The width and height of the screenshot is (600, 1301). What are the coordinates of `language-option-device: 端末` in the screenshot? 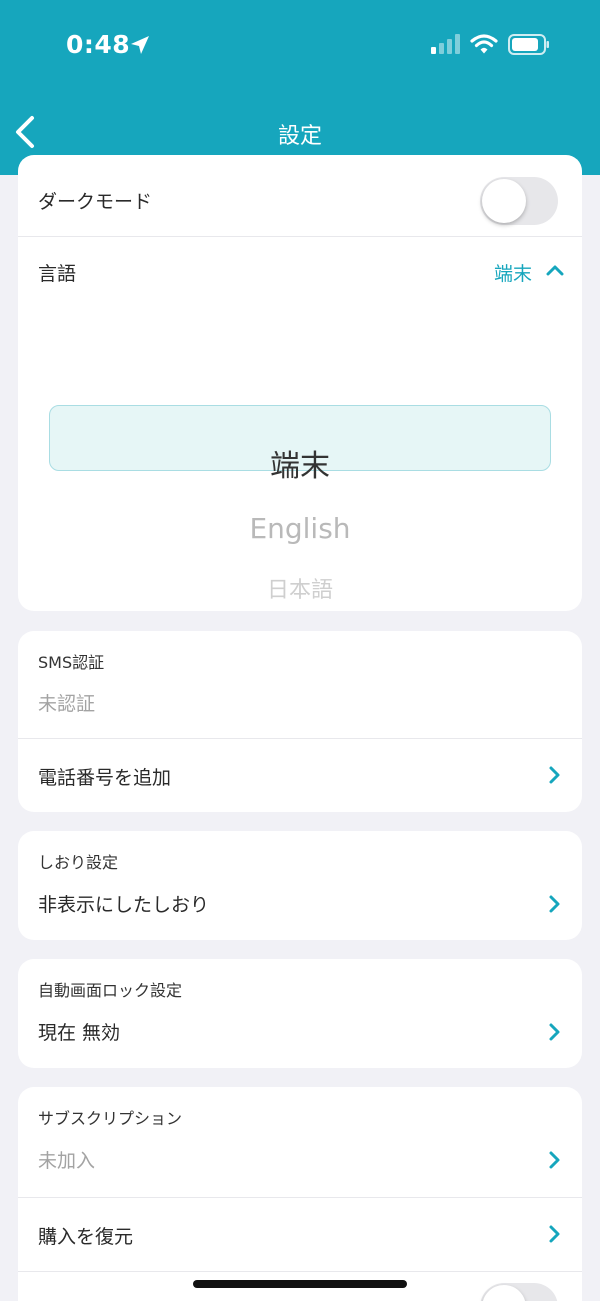 It's located at (300, 463).